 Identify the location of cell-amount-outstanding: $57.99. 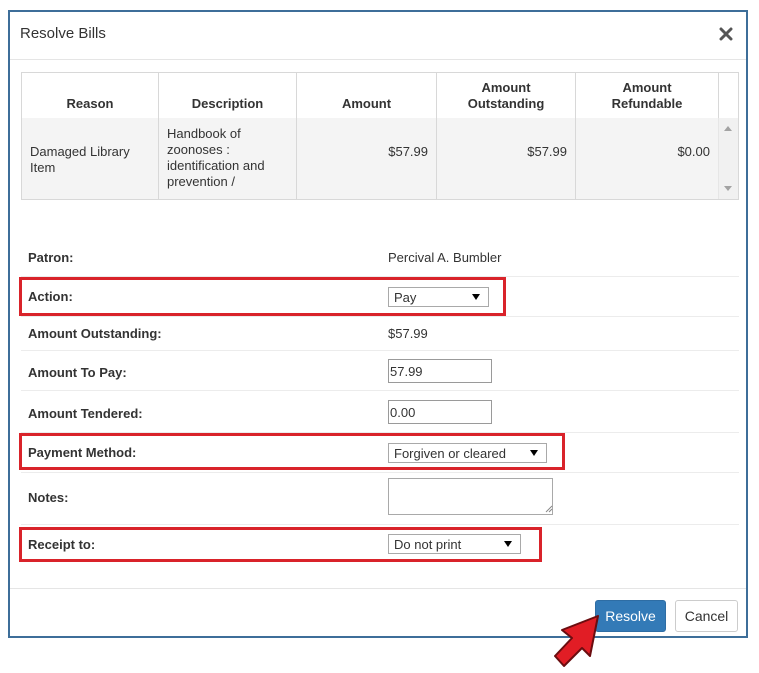
(506, 158).